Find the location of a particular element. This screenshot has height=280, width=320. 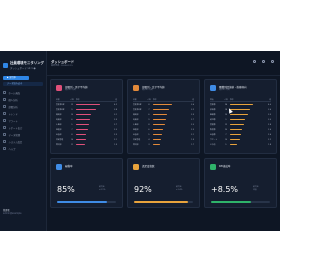

row-name: 営業職 is located at coordinates (213, 105).